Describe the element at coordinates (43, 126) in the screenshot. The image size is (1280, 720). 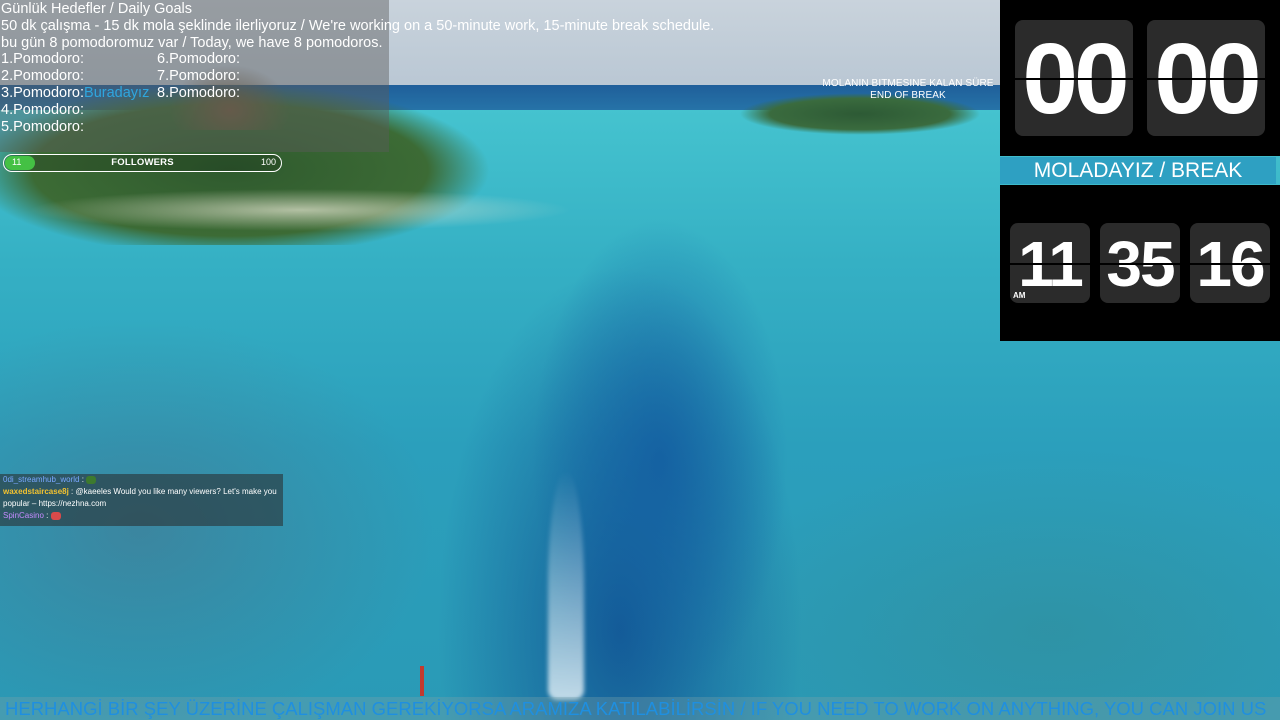
I see `pomodoro-5: 5.Pomodoro:` at that location.